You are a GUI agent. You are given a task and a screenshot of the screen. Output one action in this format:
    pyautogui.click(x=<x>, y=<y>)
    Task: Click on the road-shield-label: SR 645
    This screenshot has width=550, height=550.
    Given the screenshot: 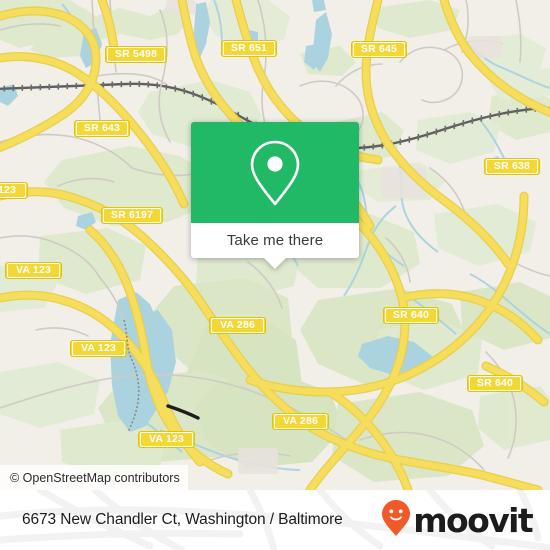 What is the action you would take?
    pyautogui.click(x=379, y=49)
    